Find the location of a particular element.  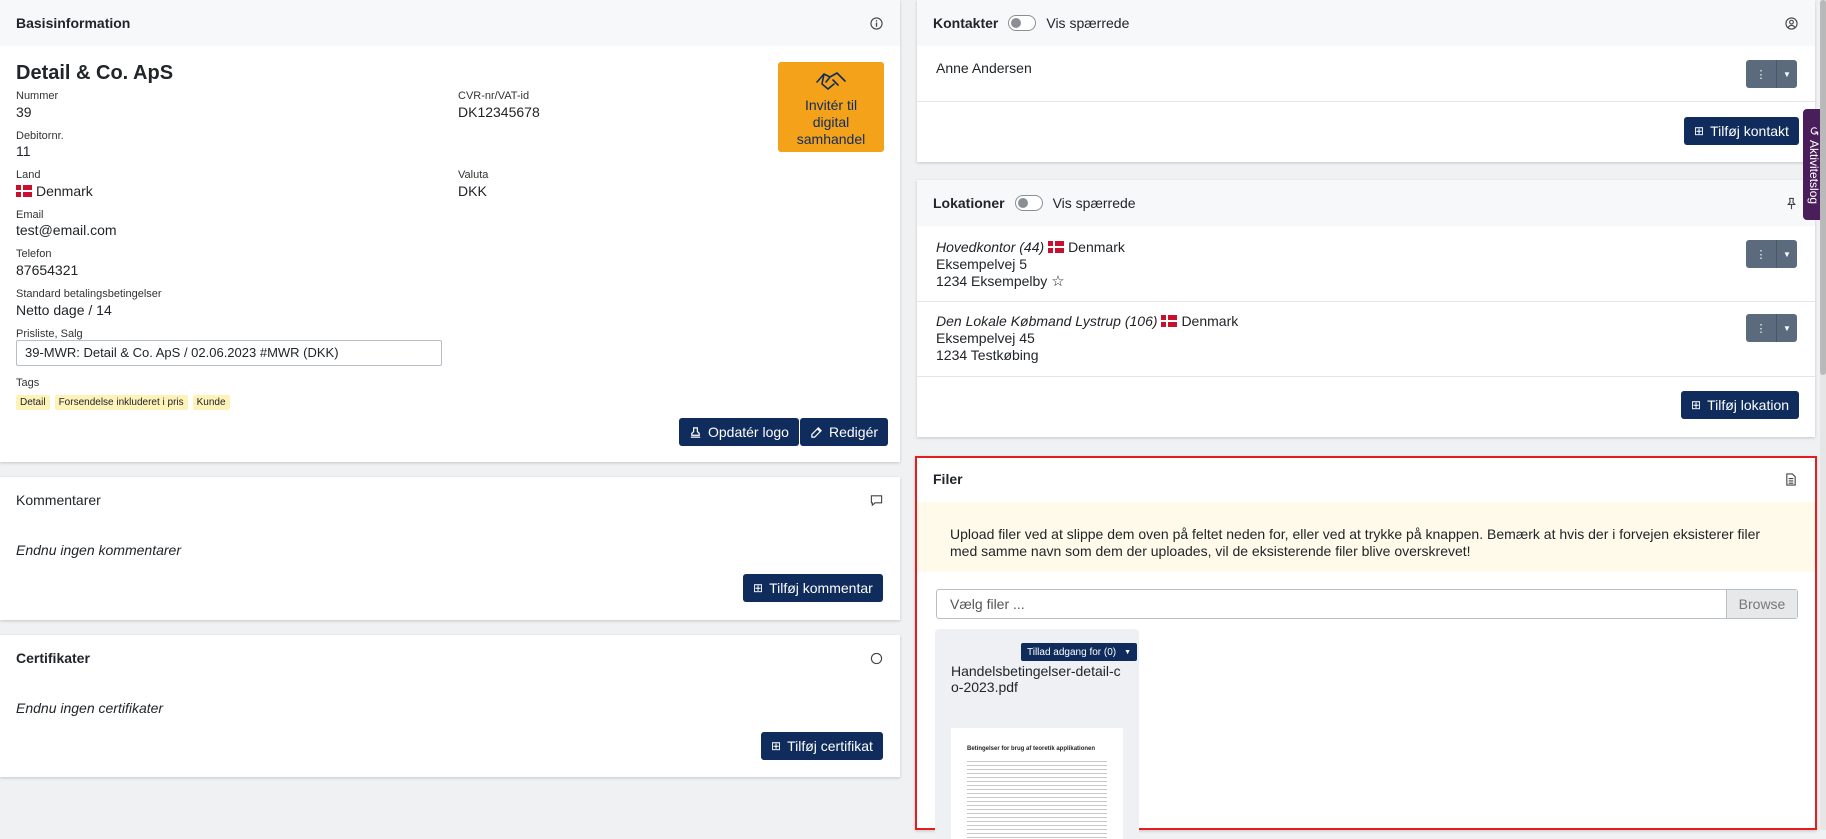

land-text: Denmark is located at coordinates (64, 191).